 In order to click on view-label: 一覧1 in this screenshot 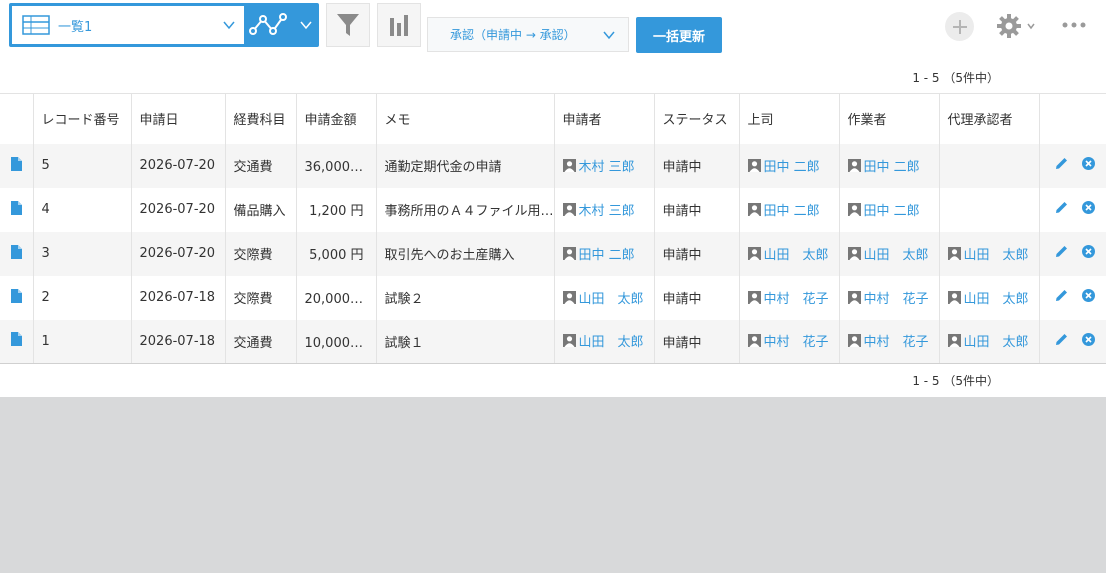, I will do `click(75, 27)`.